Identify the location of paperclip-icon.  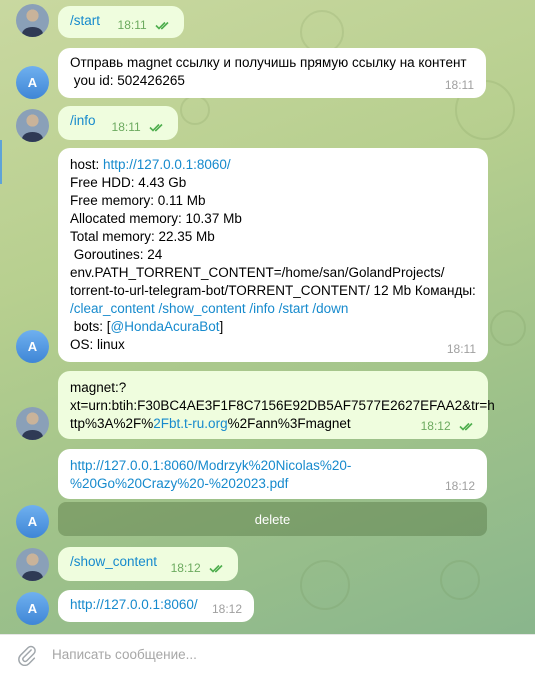
(27, 655).